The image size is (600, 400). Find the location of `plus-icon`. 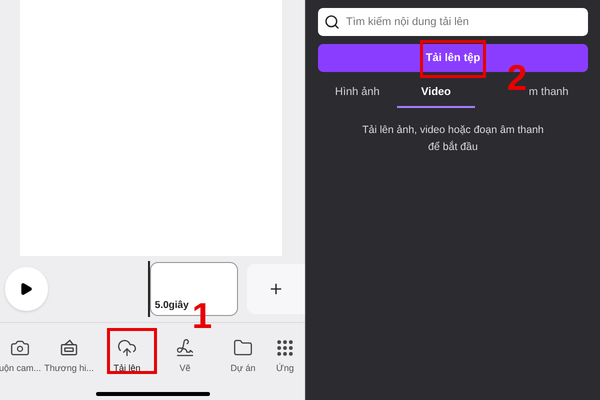

plus-icon is located at coordinates (276, 289).